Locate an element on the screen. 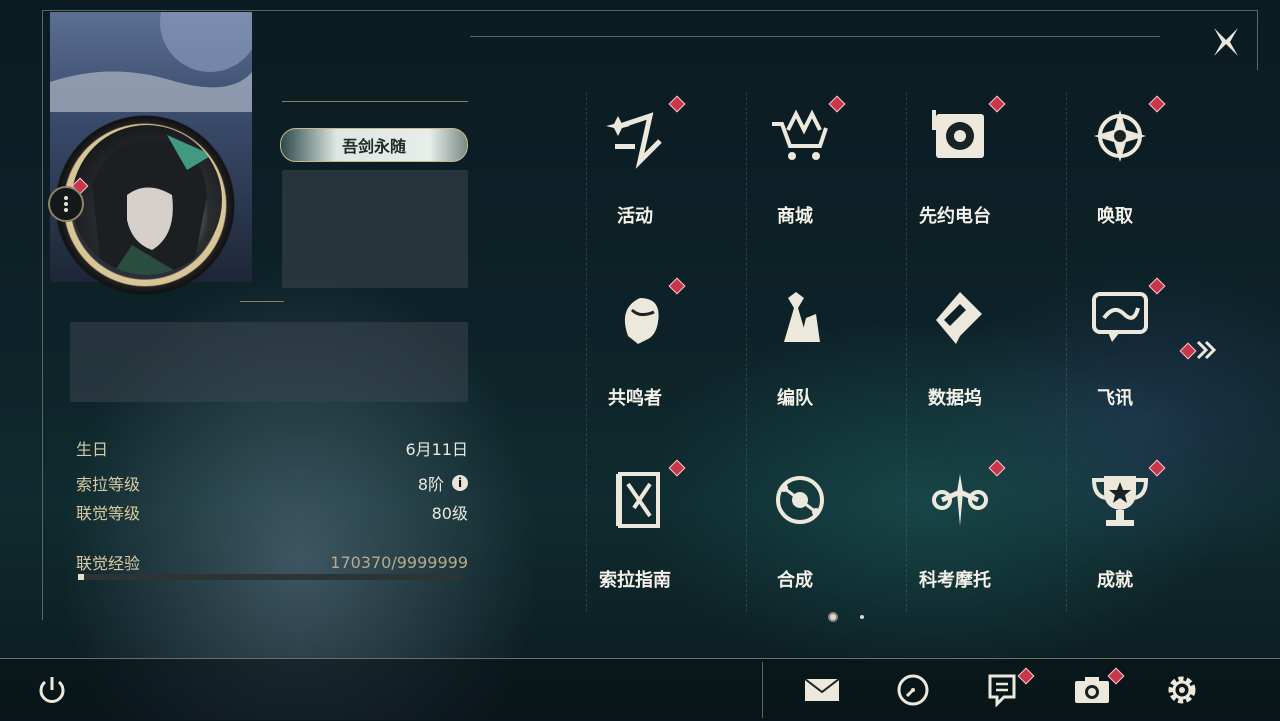 This screenshot has width=1280, height=721. birthday-value: 6月11日 is located at coordinates (436, 449).